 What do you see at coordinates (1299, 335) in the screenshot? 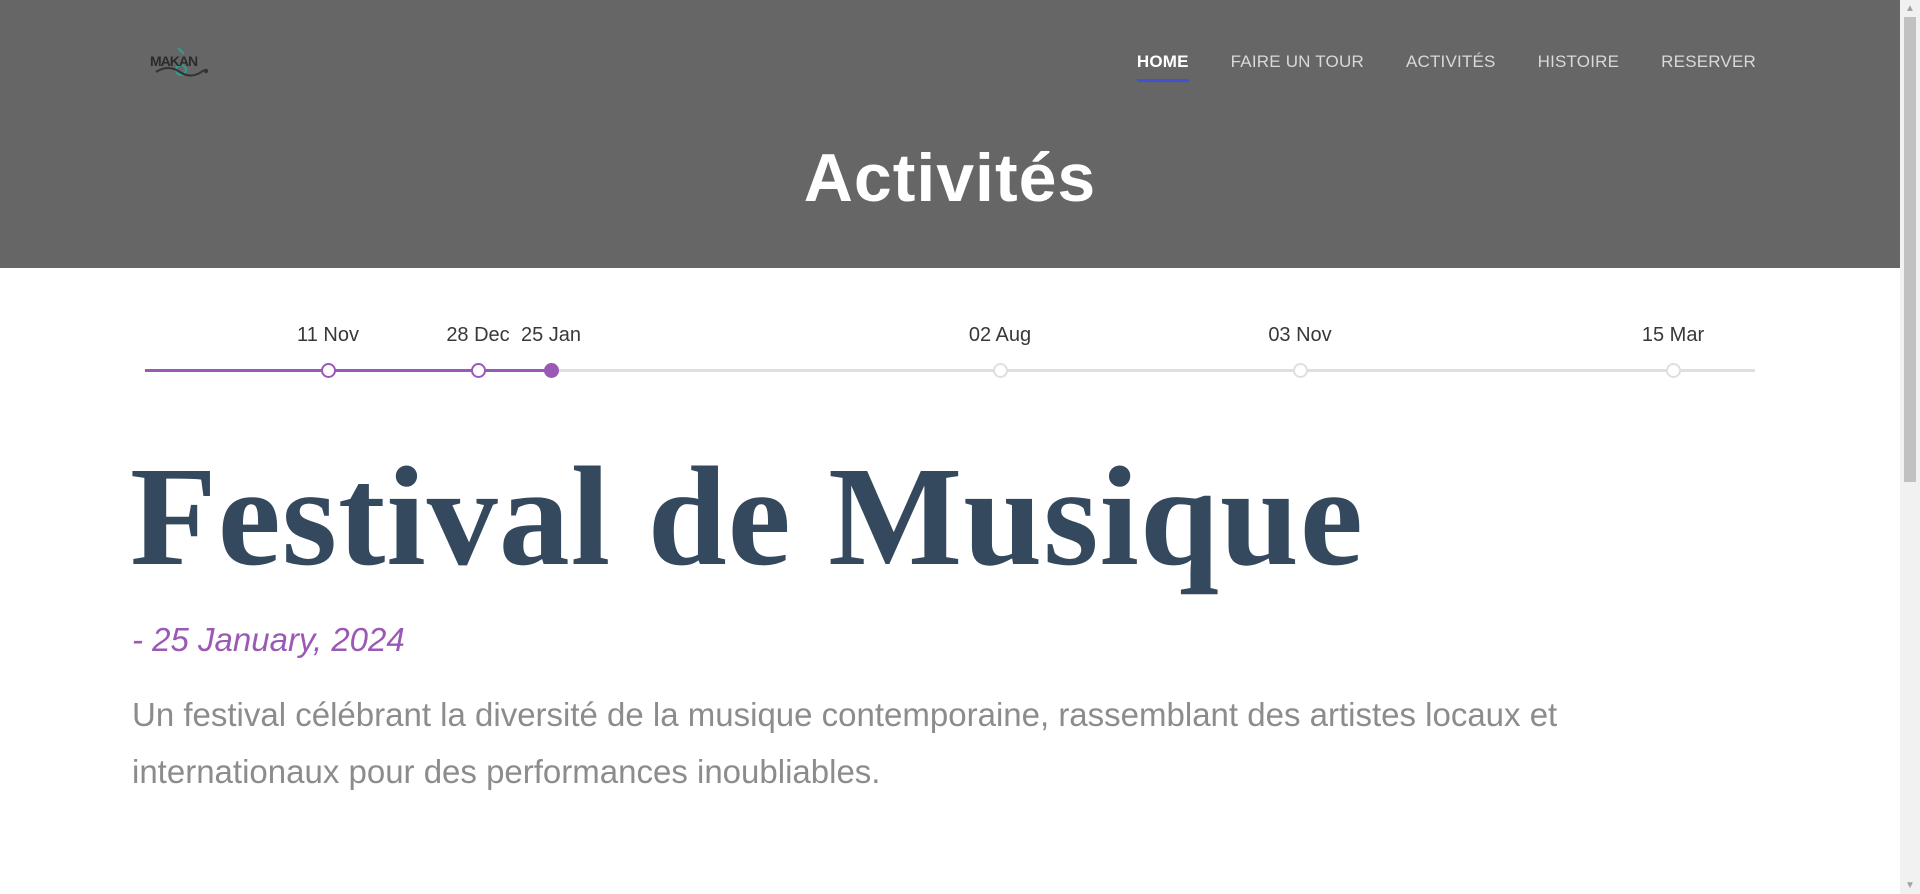
I see `timeline-event-label: 03 Nov` at bounding box center [1299, 335].